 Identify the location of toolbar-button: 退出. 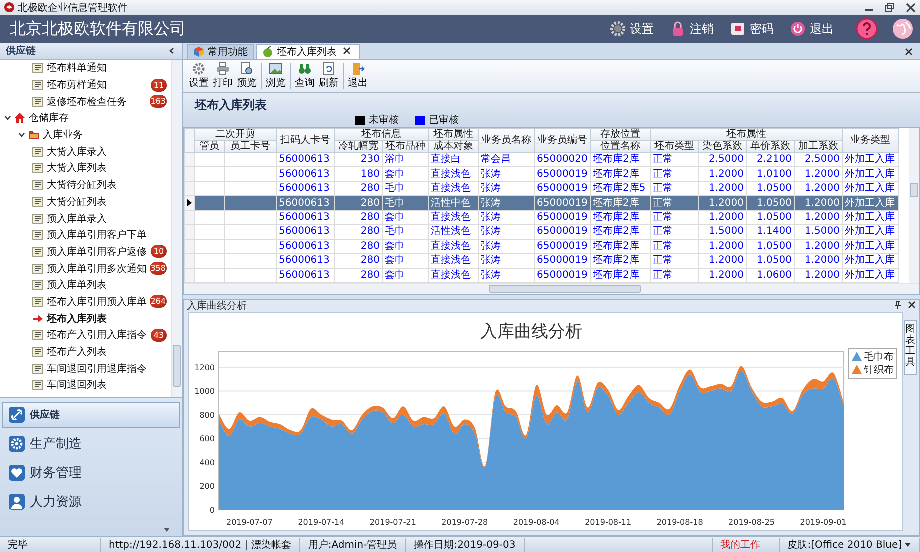
(358, 76).